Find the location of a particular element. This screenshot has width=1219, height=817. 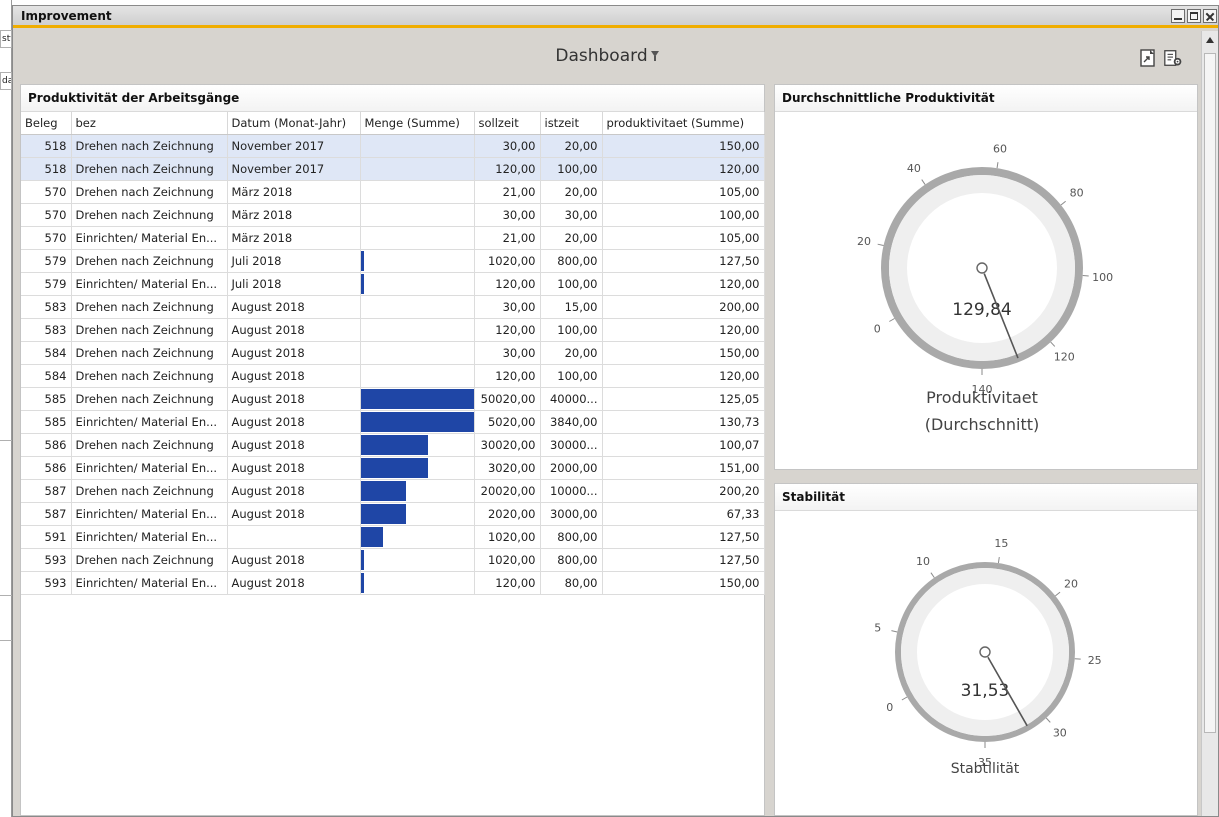

cell-produktivitaet: 200,00 is located at coordinates (683, 307).